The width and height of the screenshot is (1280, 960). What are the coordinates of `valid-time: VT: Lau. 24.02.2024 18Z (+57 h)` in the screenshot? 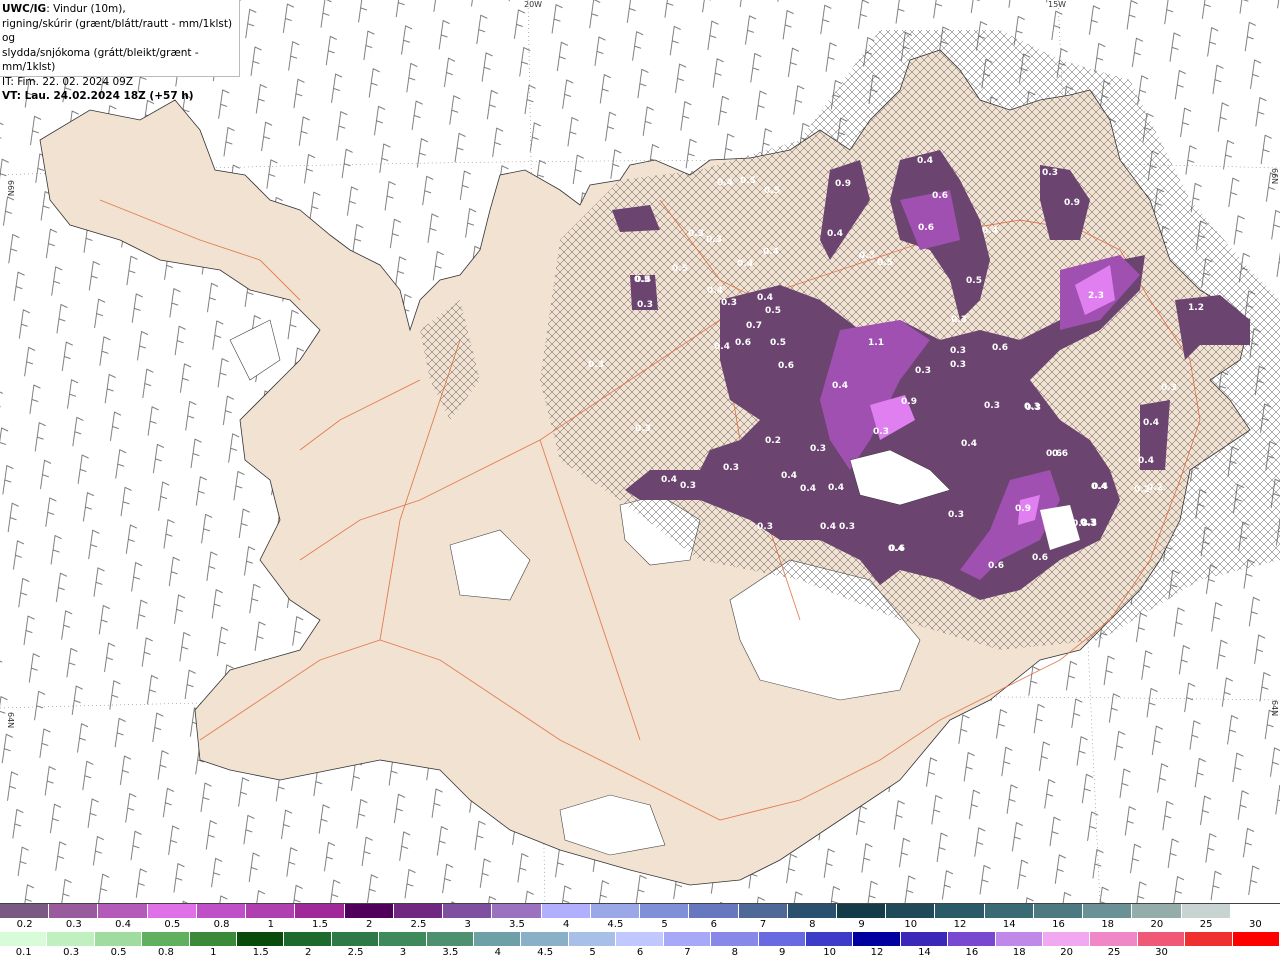 It's located at (98, 96).